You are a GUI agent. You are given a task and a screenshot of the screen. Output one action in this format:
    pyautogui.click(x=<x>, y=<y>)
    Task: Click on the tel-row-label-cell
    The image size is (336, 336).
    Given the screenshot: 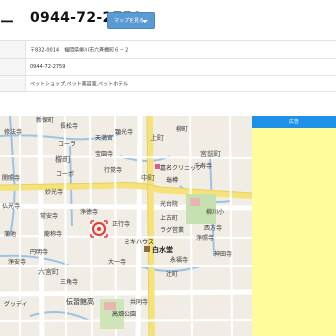 What is the action you would take?
    pyautogui.click(x=13, y=67)
    